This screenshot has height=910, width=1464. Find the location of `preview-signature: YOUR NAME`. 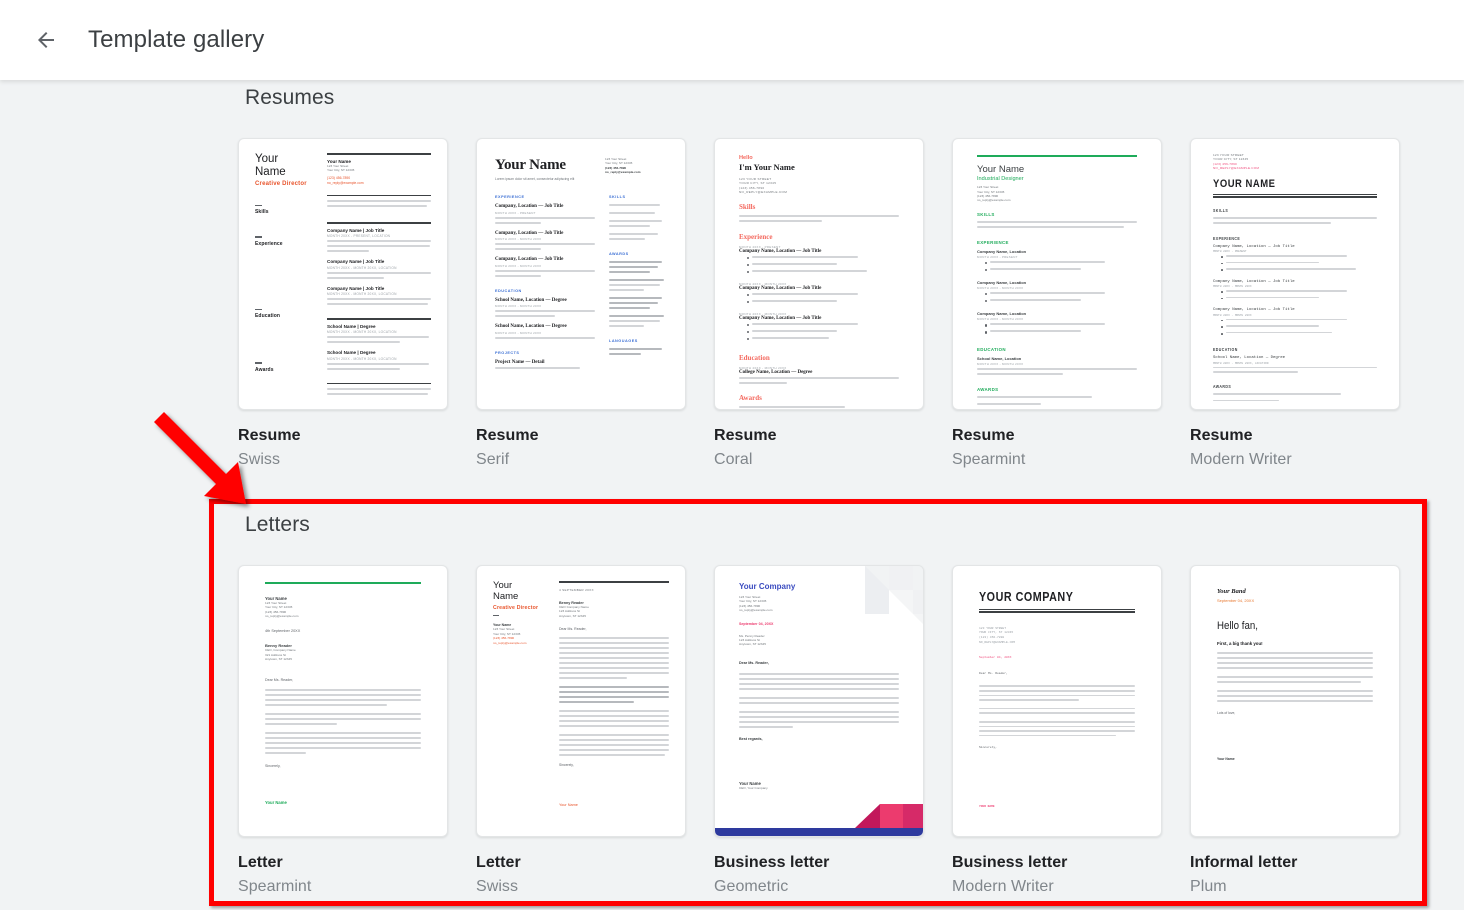

preview-signature: YOUR NAME is located at coordinates (987, 806).